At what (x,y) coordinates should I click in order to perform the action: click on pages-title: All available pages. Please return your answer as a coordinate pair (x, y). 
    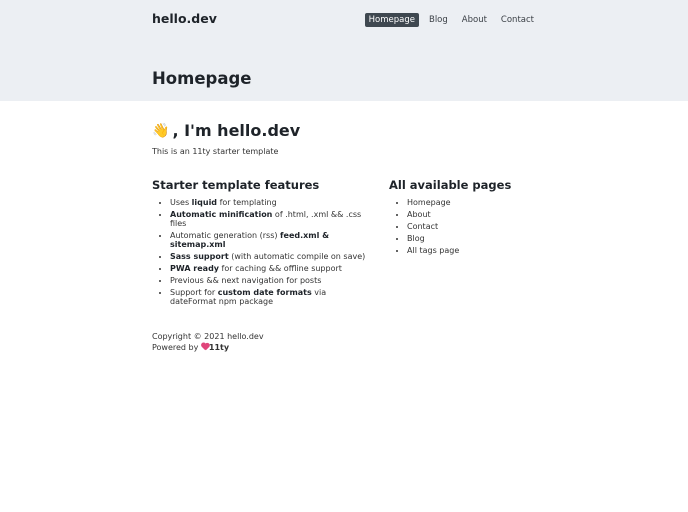
    Looking at the image, I should click on (450, 185).